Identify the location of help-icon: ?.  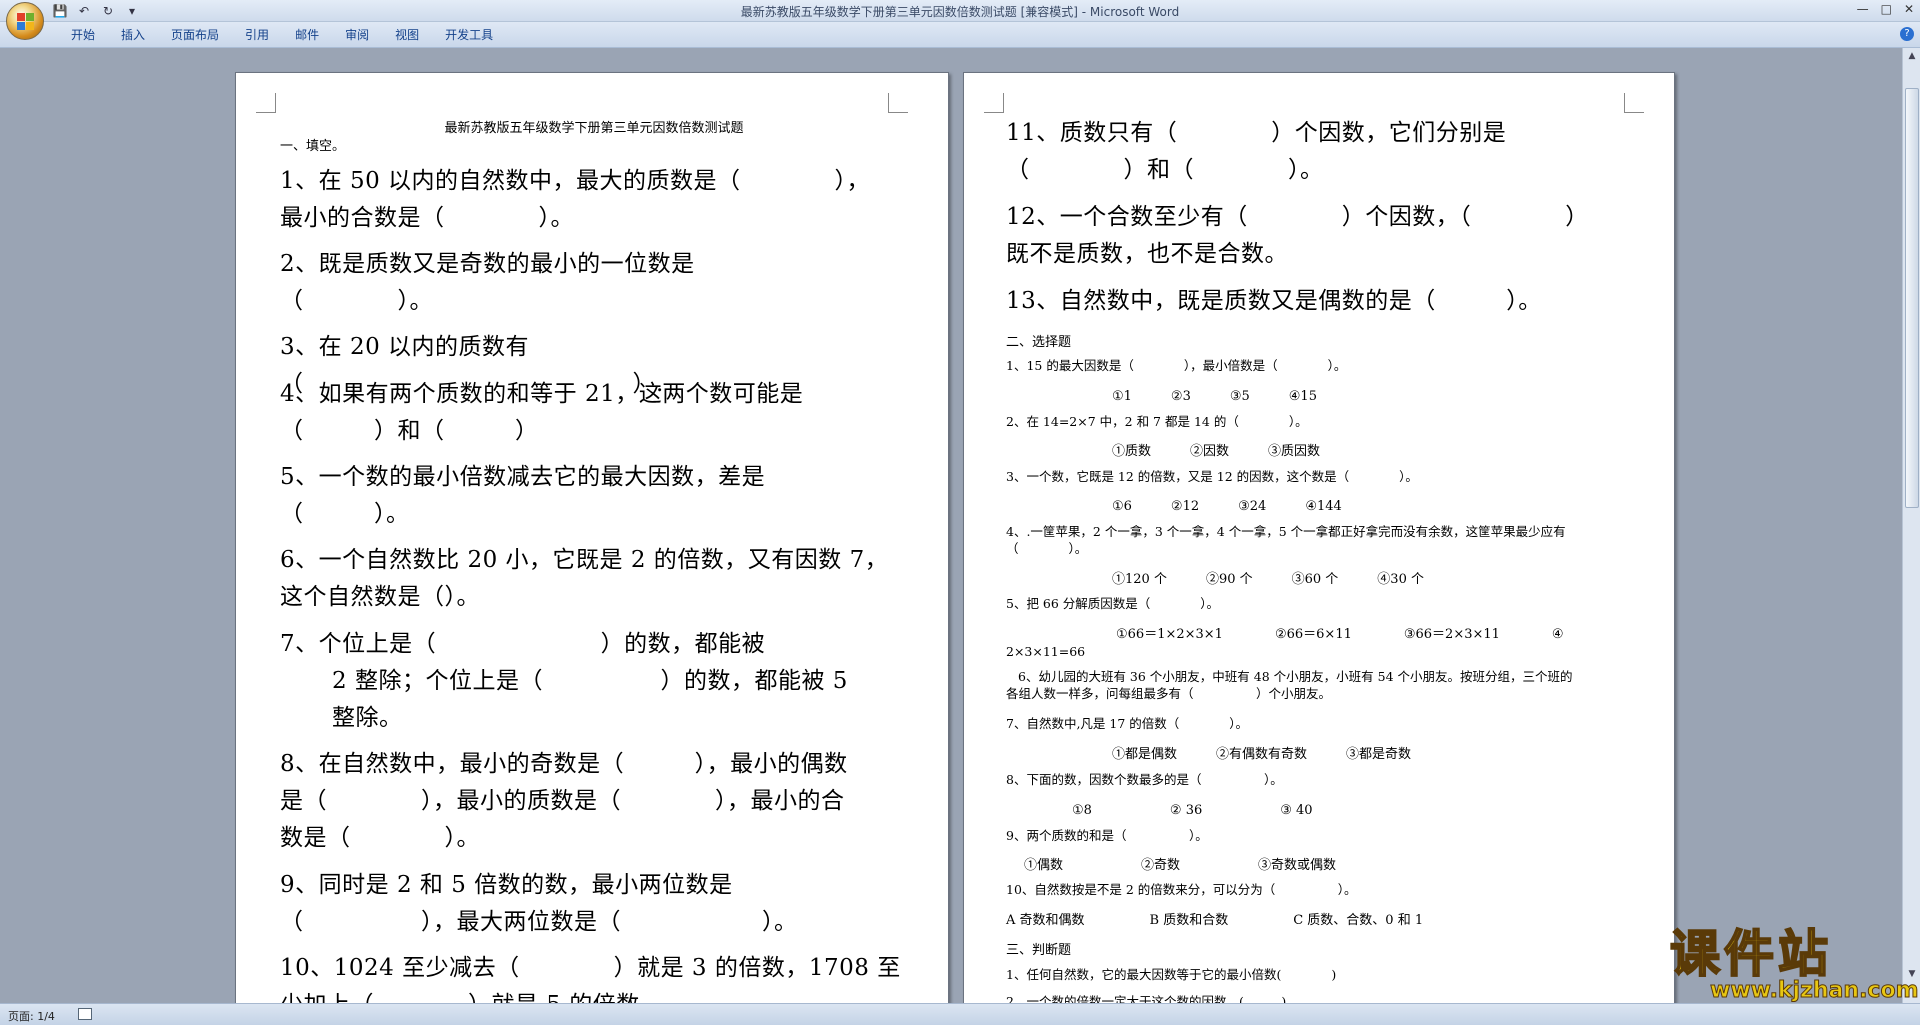
(1907, 34).